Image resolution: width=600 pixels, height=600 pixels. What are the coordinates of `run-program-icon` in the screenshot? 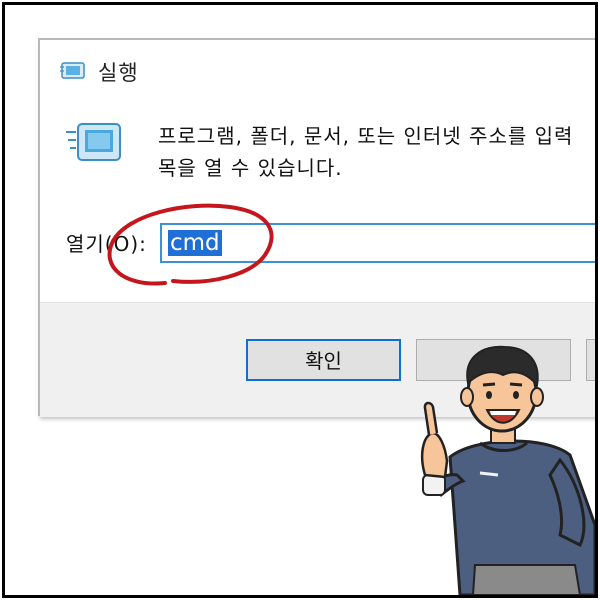 It's located at (95, 144).